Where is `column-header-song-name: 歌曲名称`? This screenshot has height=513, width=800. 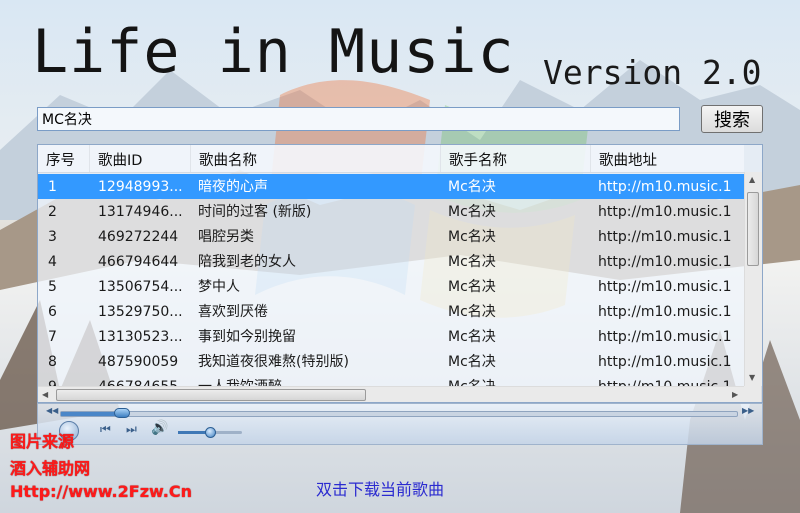
column-header-song-name: 歌曲名称 is located at coordinates (316, 158).